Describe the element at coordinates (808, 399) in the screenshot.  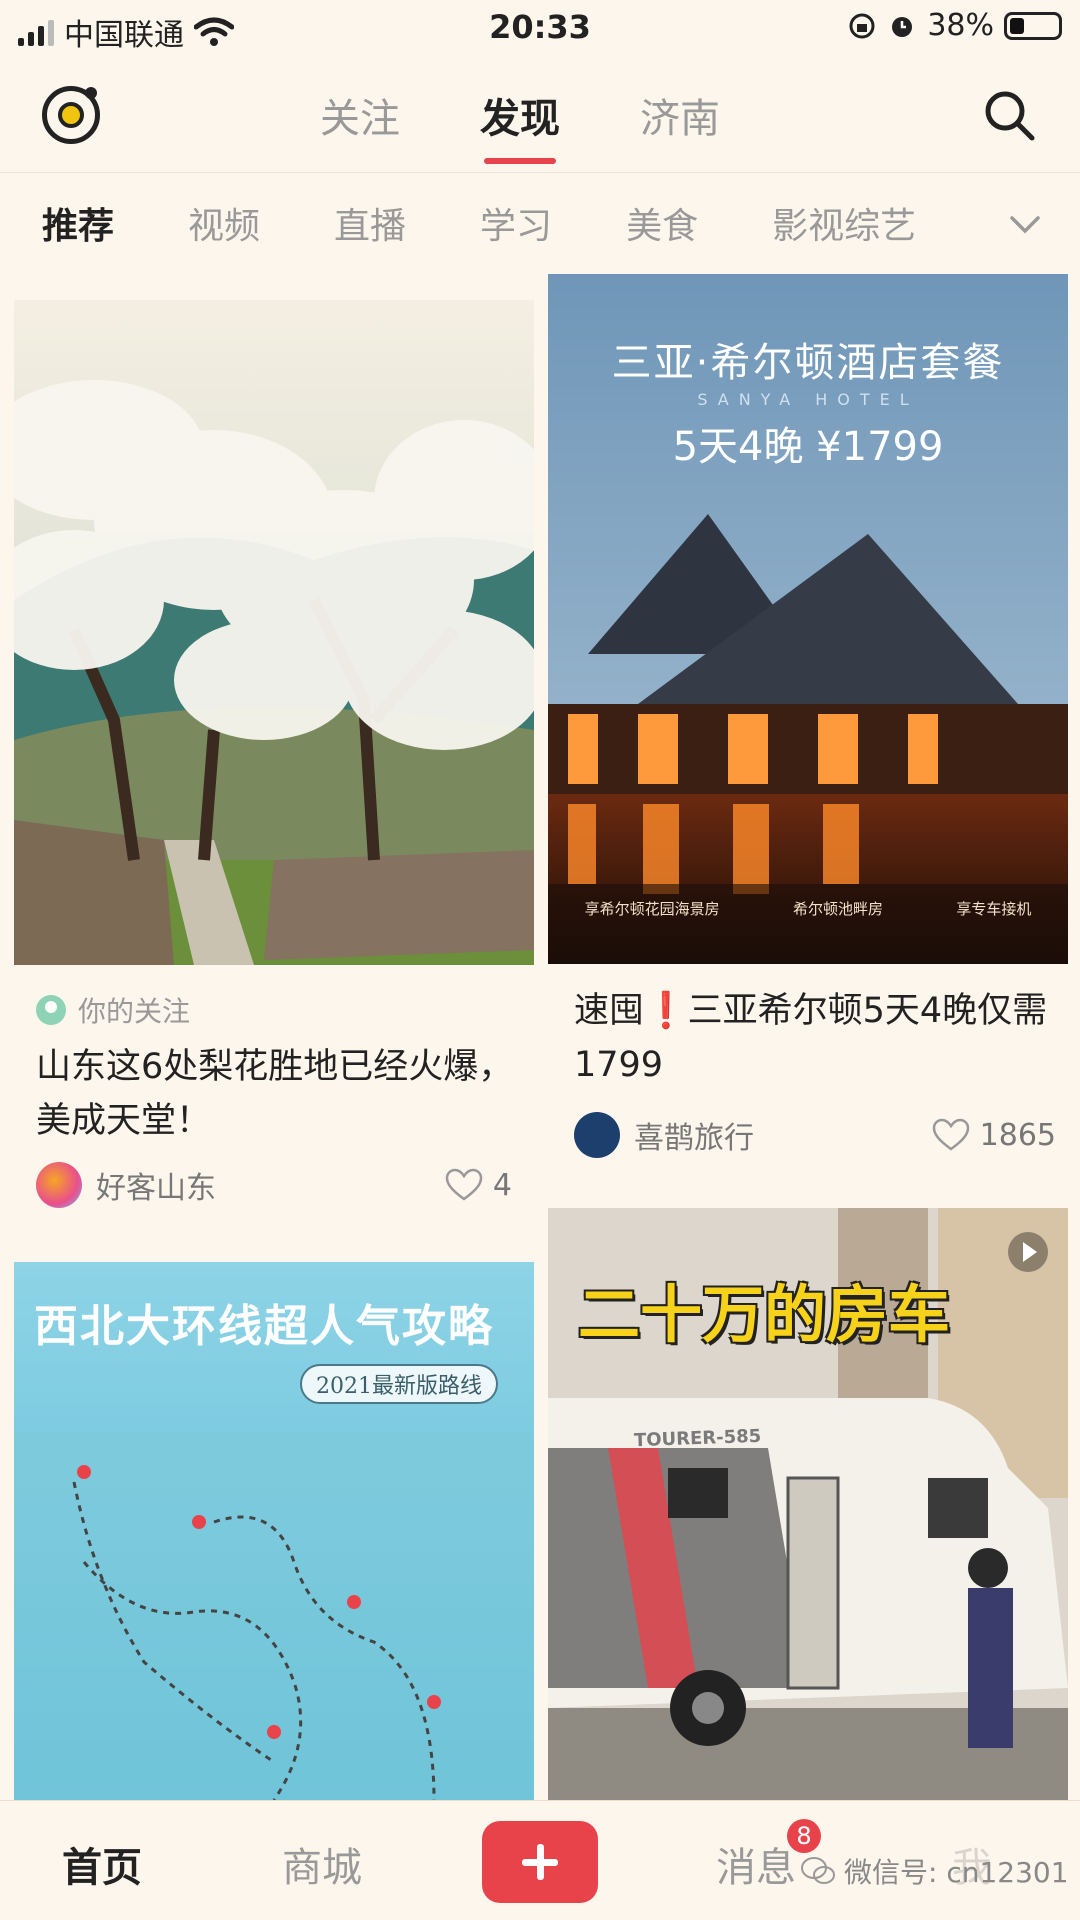
I see `overlay-subtitle: SANYA HOTEL` at that location.